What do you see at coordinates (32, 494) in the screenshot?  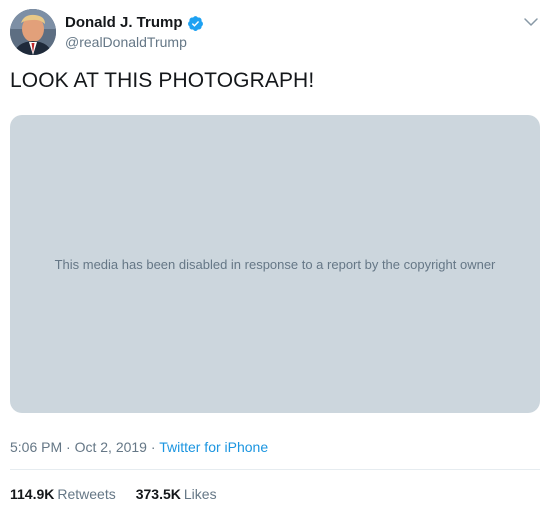 I see `retweets-count: 114.9K` at bounding box center [32, 494].